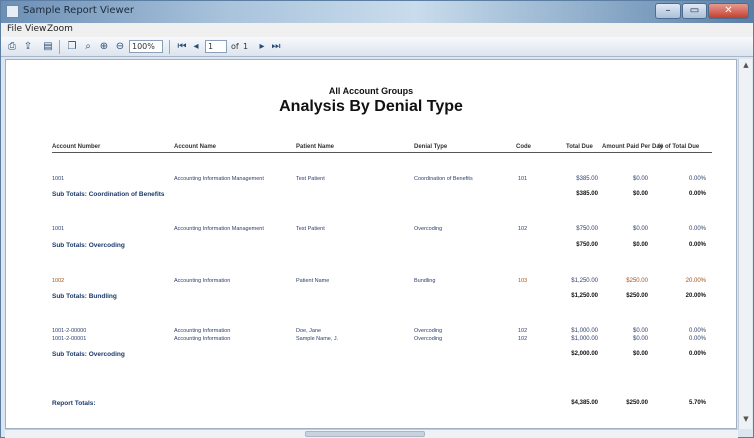 This screenshot has width=754, height=438. What do you see at coordinates (28, 47) in the screenshot?
I see `export-icon: ⇪` at bounding box center [28, 47].